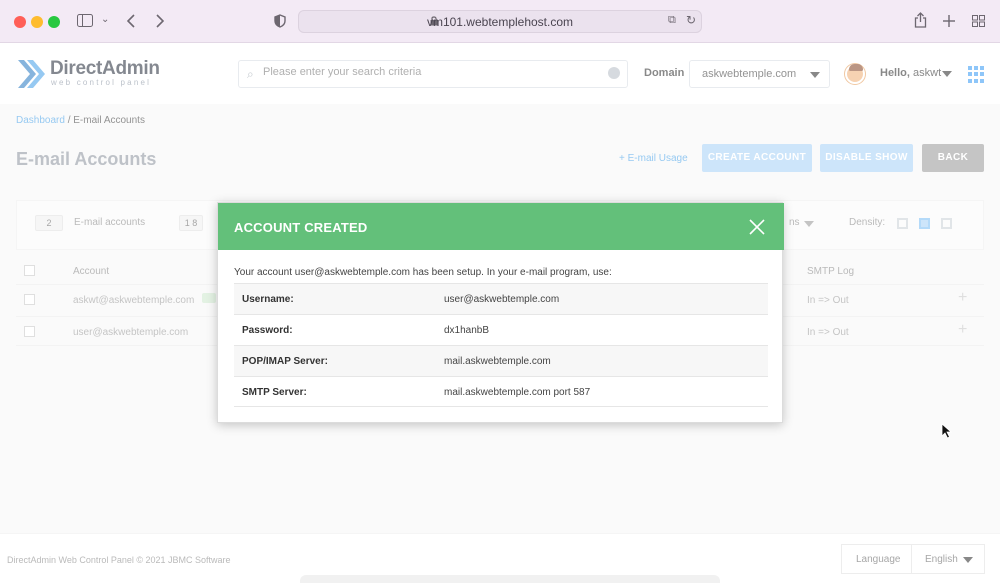 This screenshot has width=1000, height=583. Describe the element at coordinates (20, 22) in the screenshot. I see `close-window-button` at that location.